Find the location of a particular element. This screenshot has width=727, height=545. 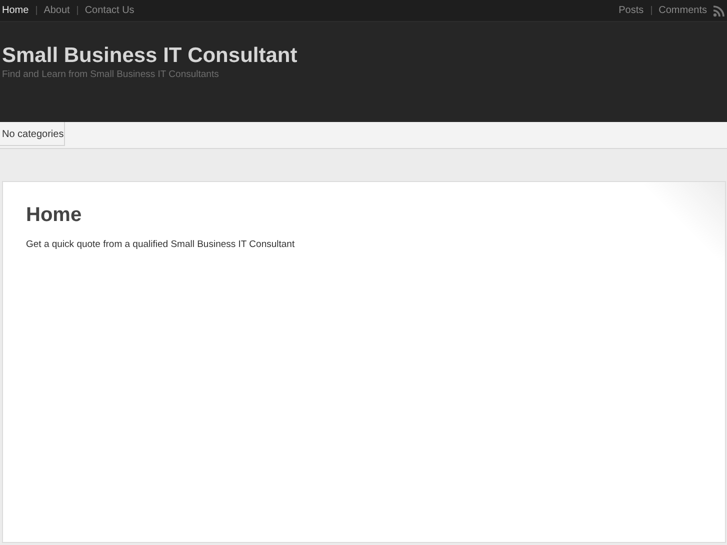

nav-link: Home is located at coordinates (15, 10).